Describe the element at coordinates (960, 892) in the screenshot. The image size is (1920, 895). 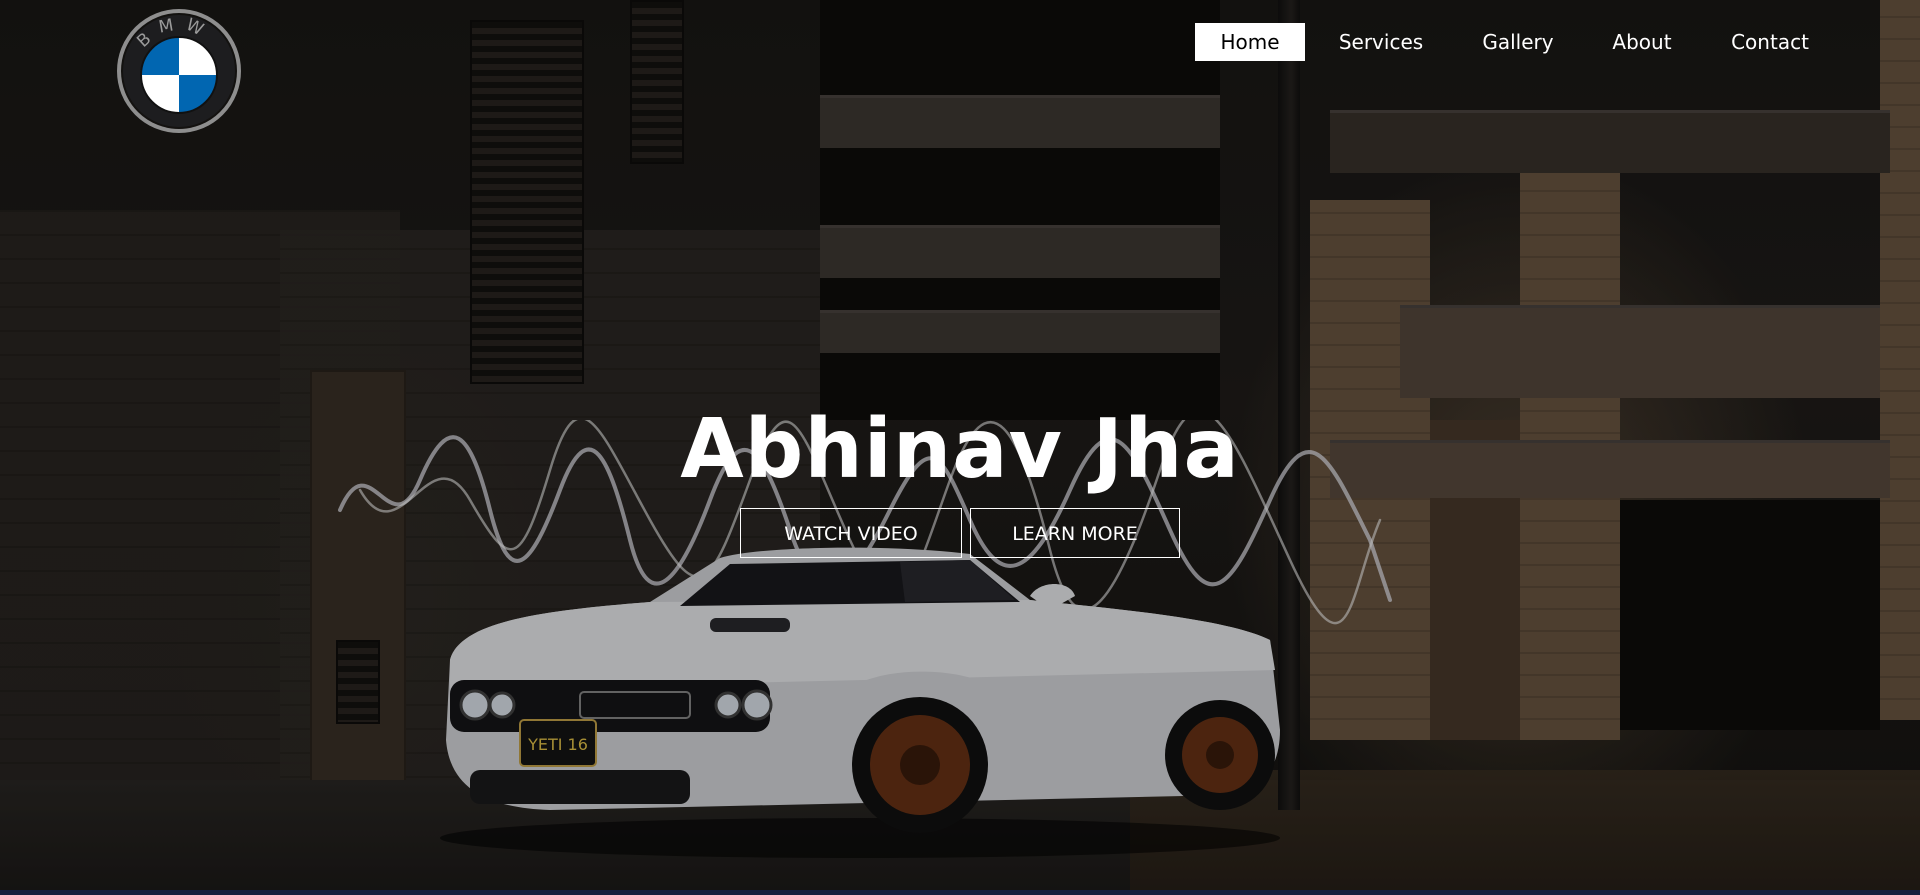
I see `bottom-accent-bar` at that location.